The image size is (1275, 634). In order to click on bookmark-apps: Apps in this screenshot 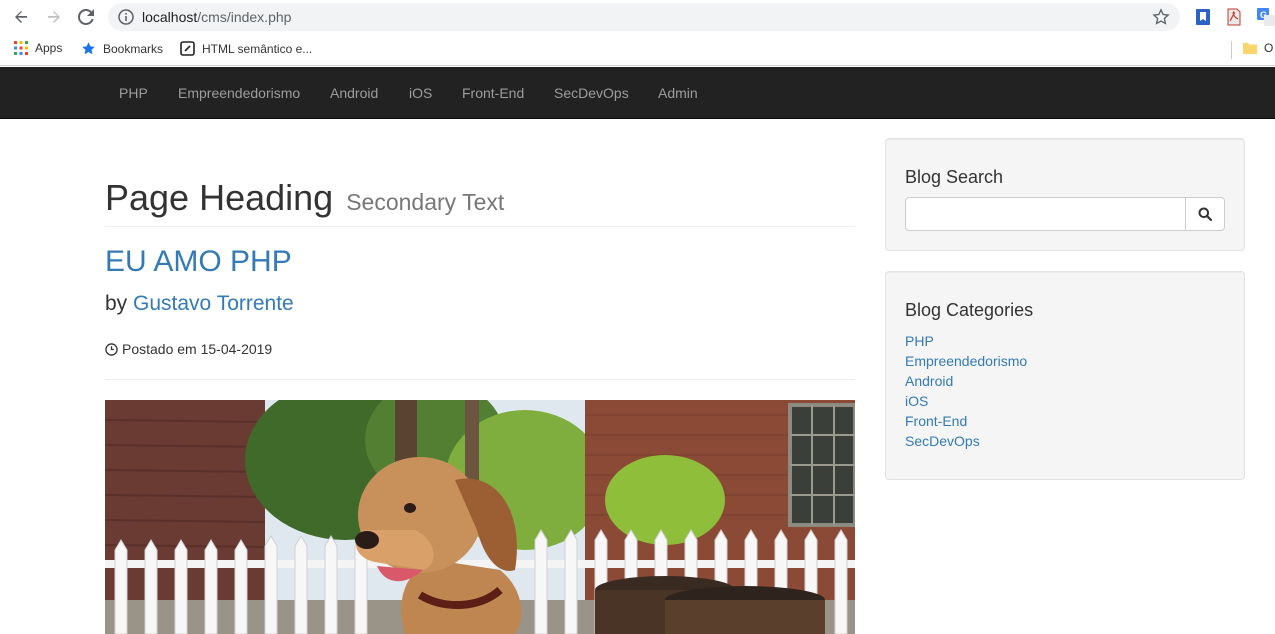, I will do `click(38, 48)`.